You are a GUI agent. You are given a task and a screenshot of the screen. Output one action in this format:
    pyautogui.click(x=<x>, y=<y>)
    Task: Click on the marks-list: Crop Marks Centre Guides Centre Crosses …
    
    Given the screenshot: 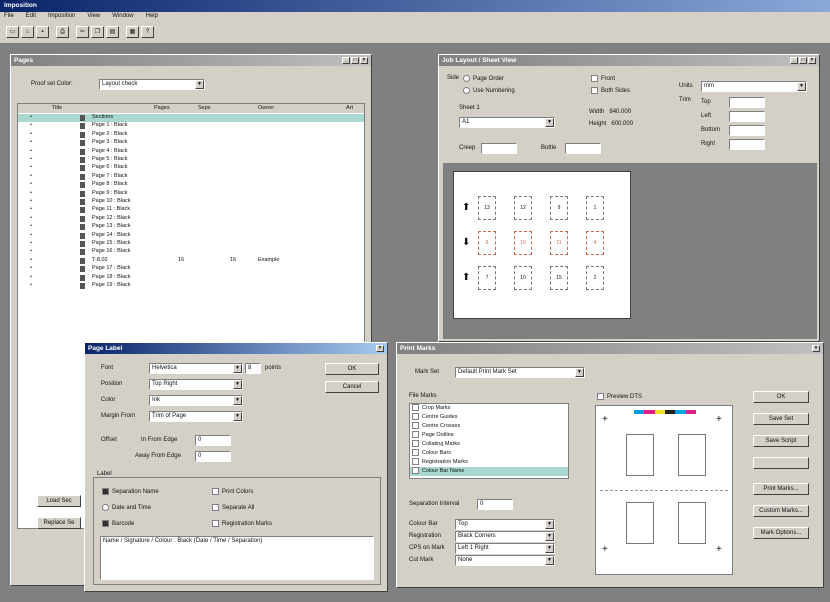 What is the action you would take?
    pyautogui.click(x=489, y=441)
    